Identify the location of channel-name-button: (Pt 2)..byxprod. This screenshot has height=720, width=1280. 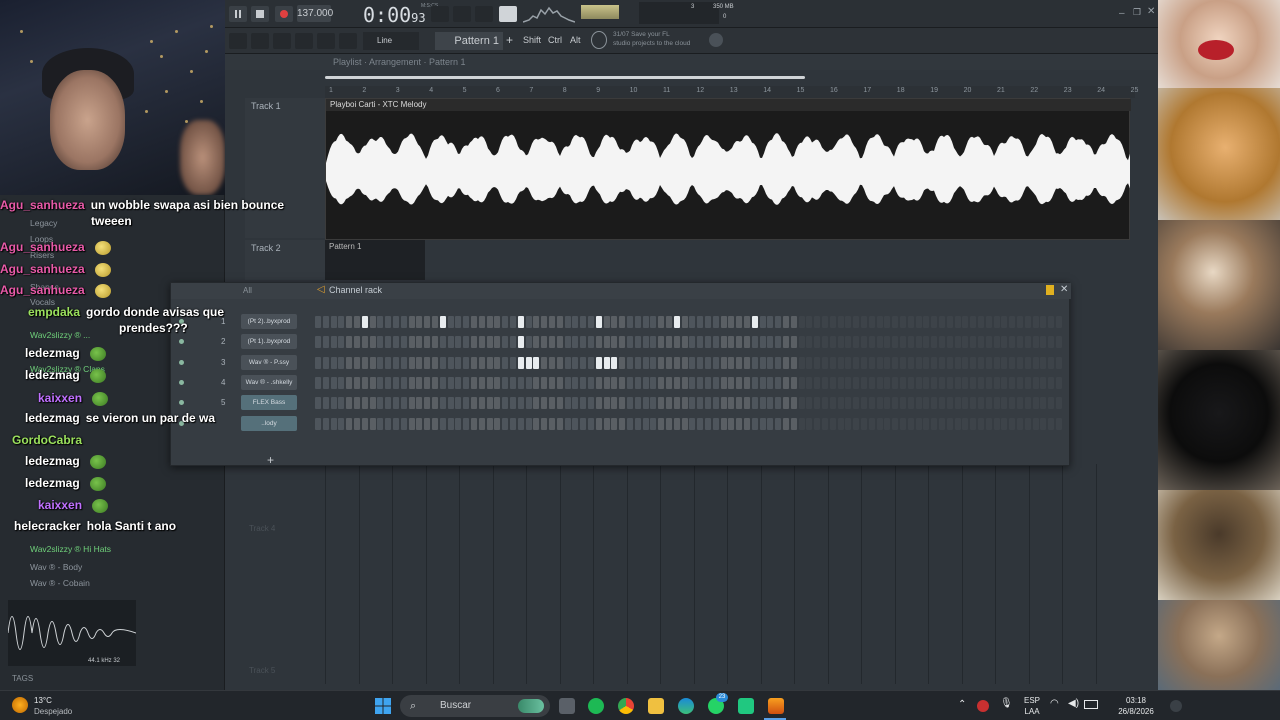
(269, 321).